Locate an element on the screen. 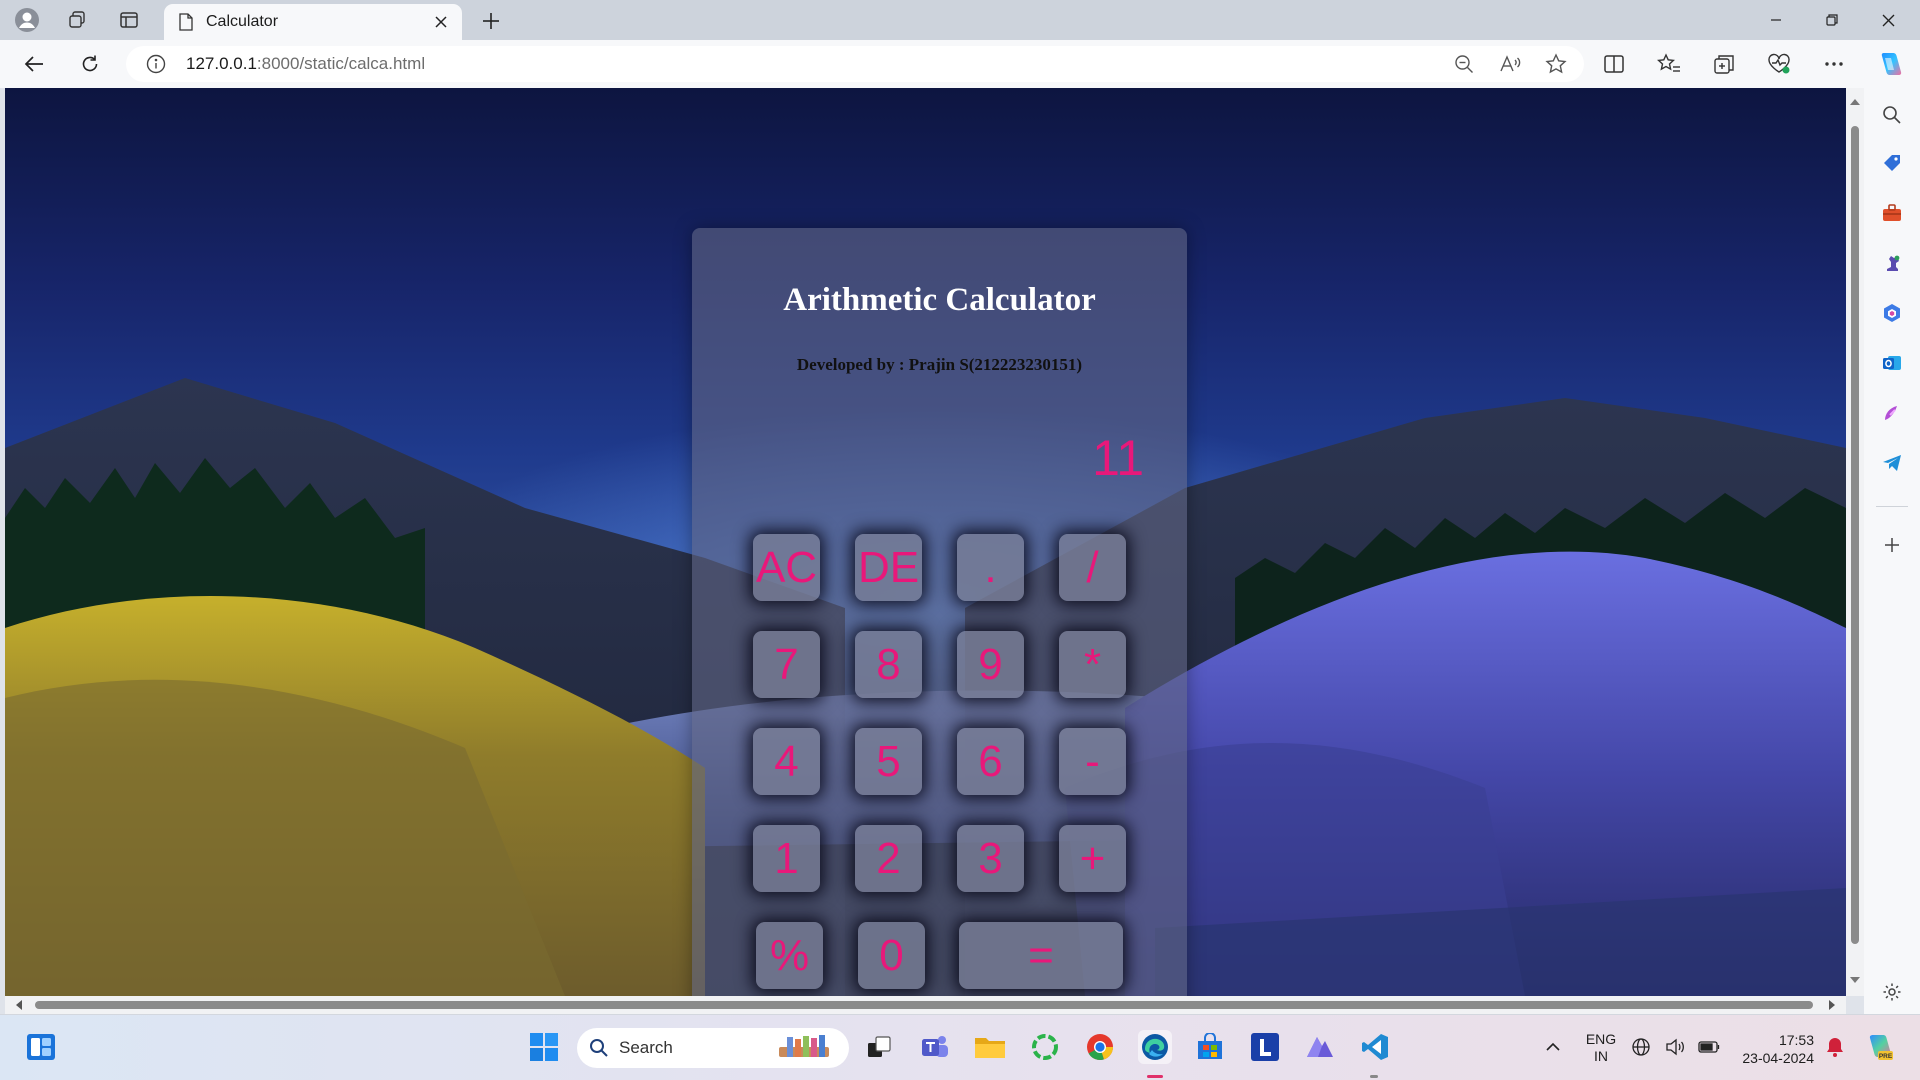  key-8: 8 is located at coordinates (888, 664).